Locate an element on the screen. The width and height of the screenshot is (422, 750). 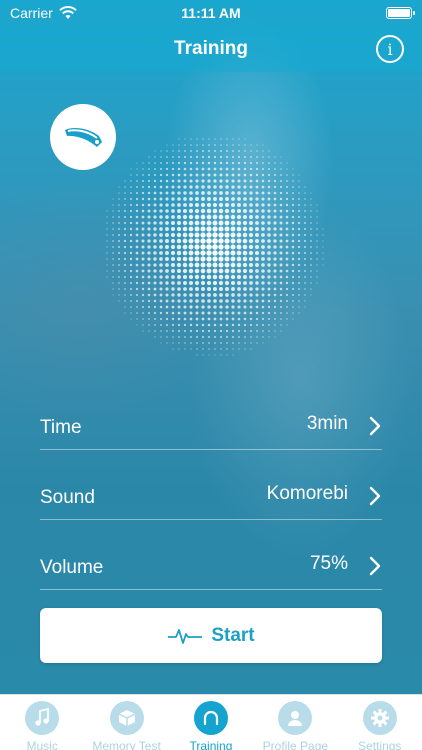
tab-profile-page: Profile Page is located at coordinates (295, 725).